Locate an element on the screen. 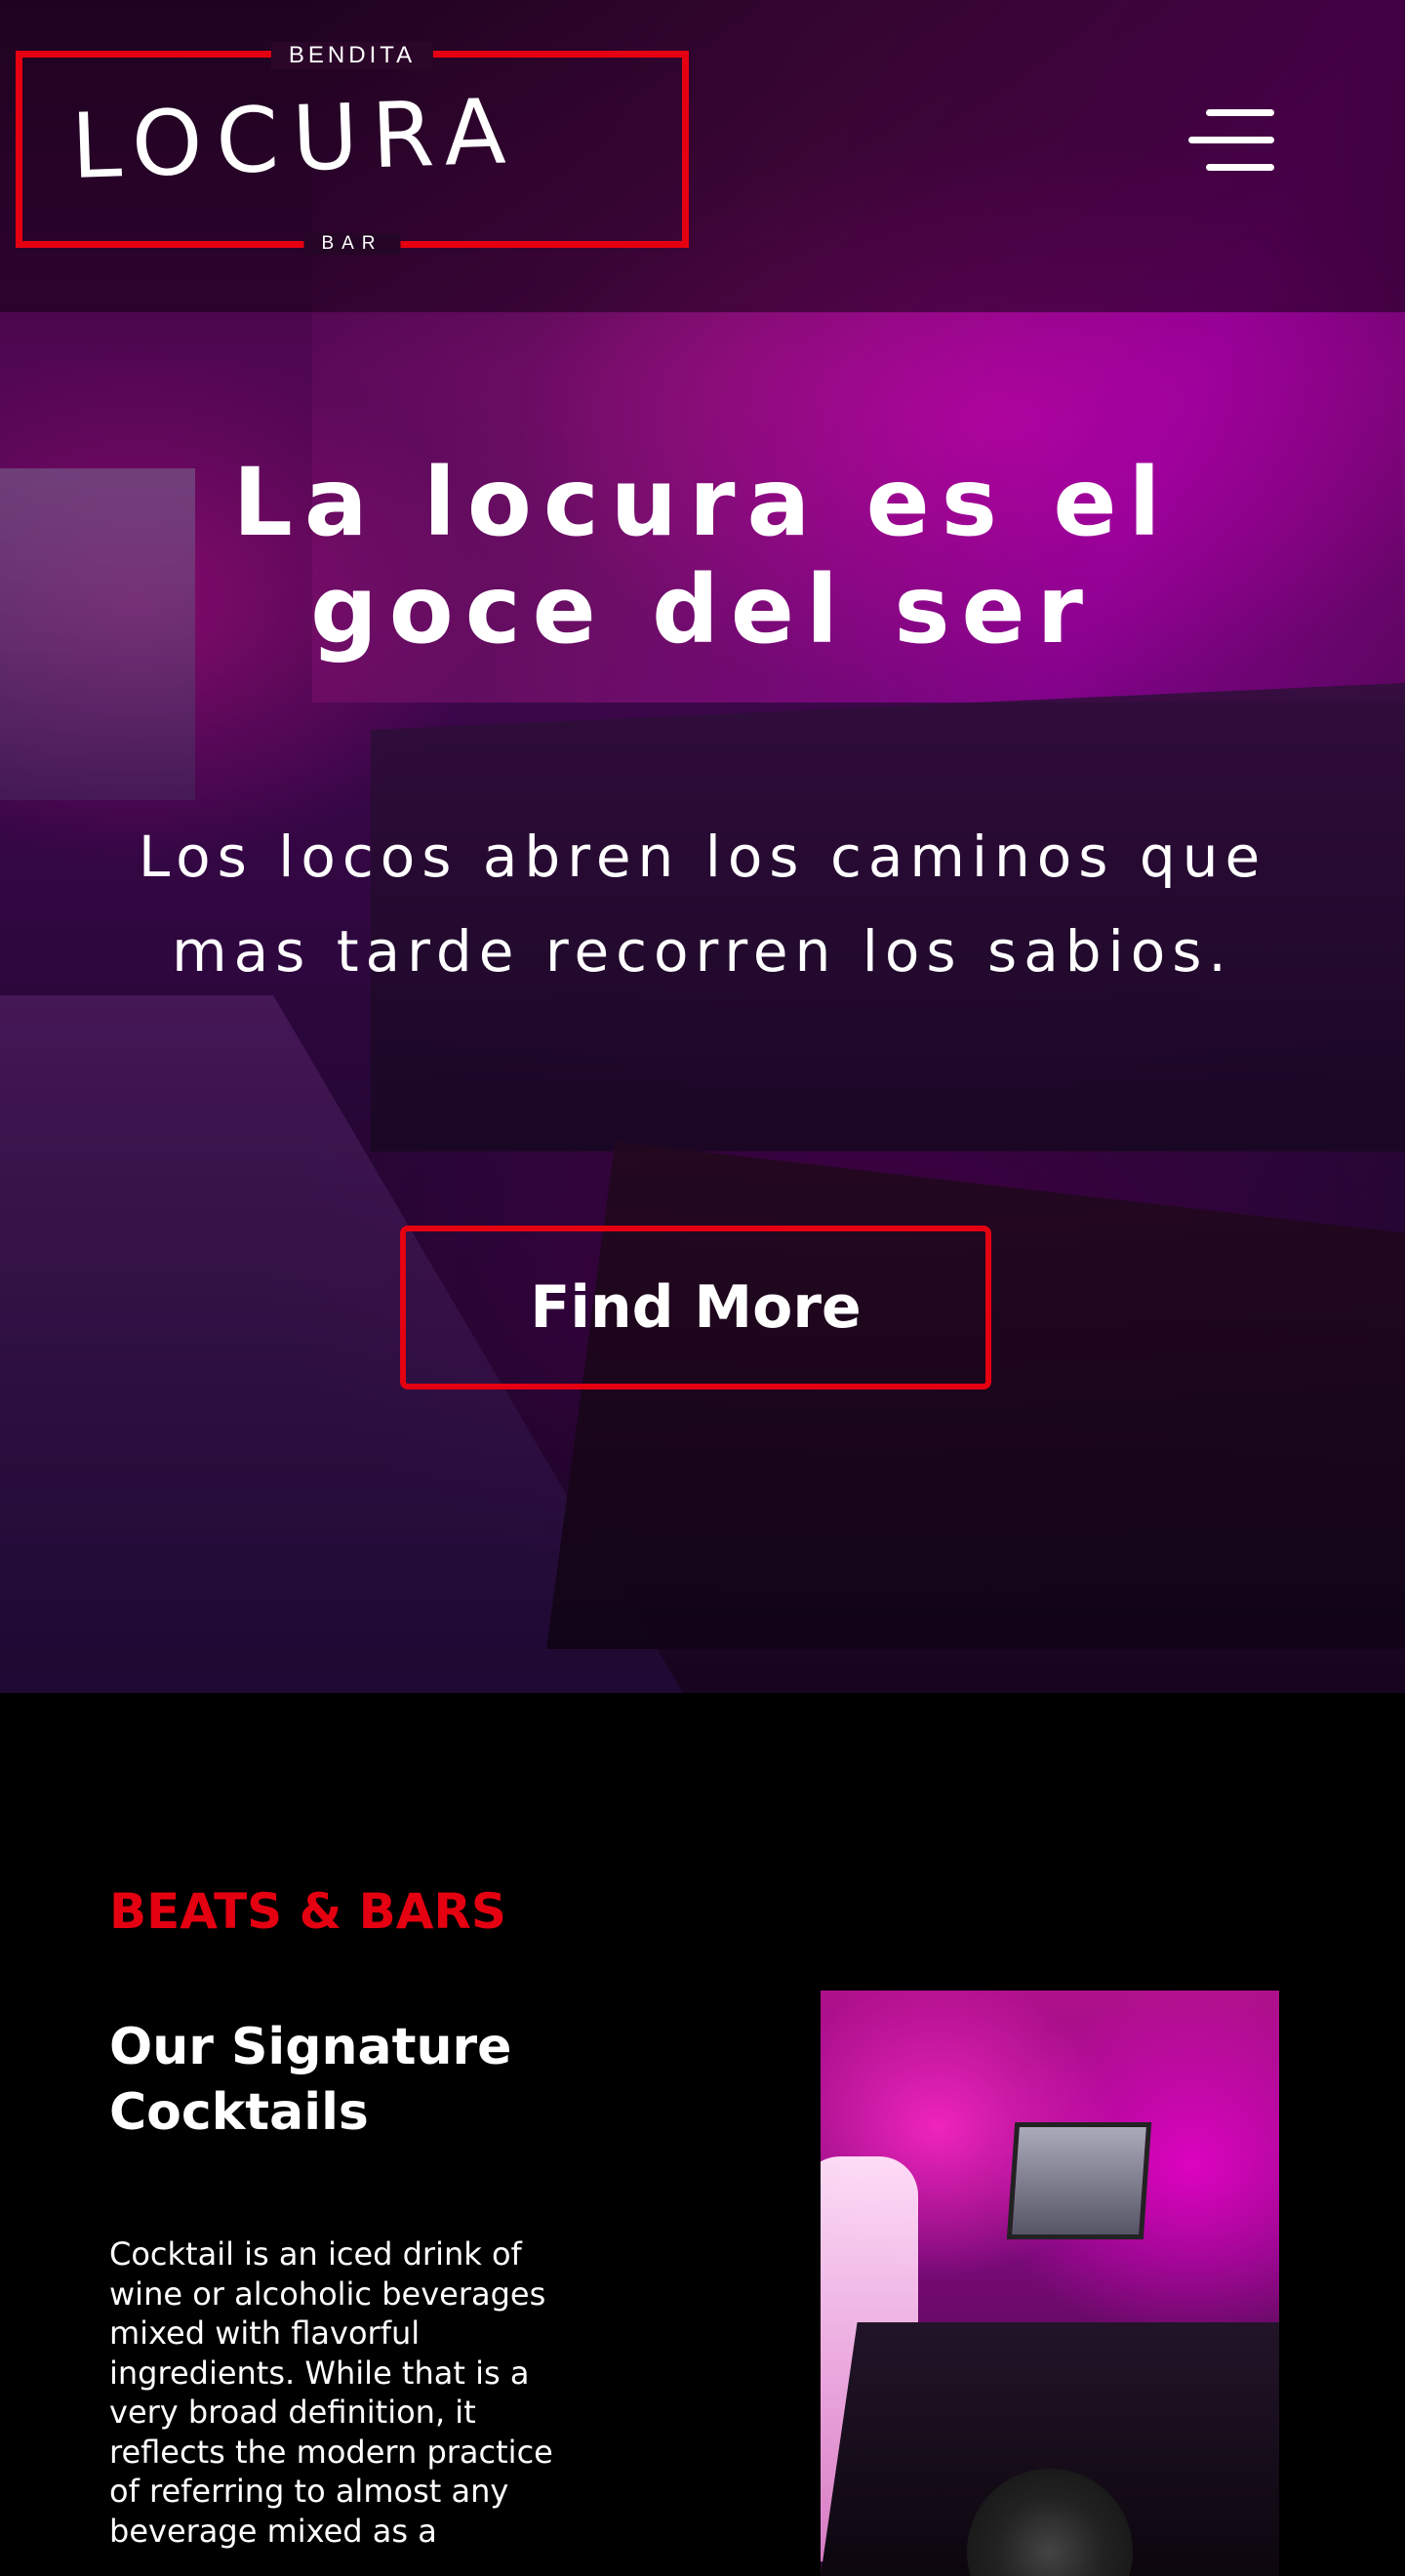  dj-photo is located at coordinates (1050, 2283).